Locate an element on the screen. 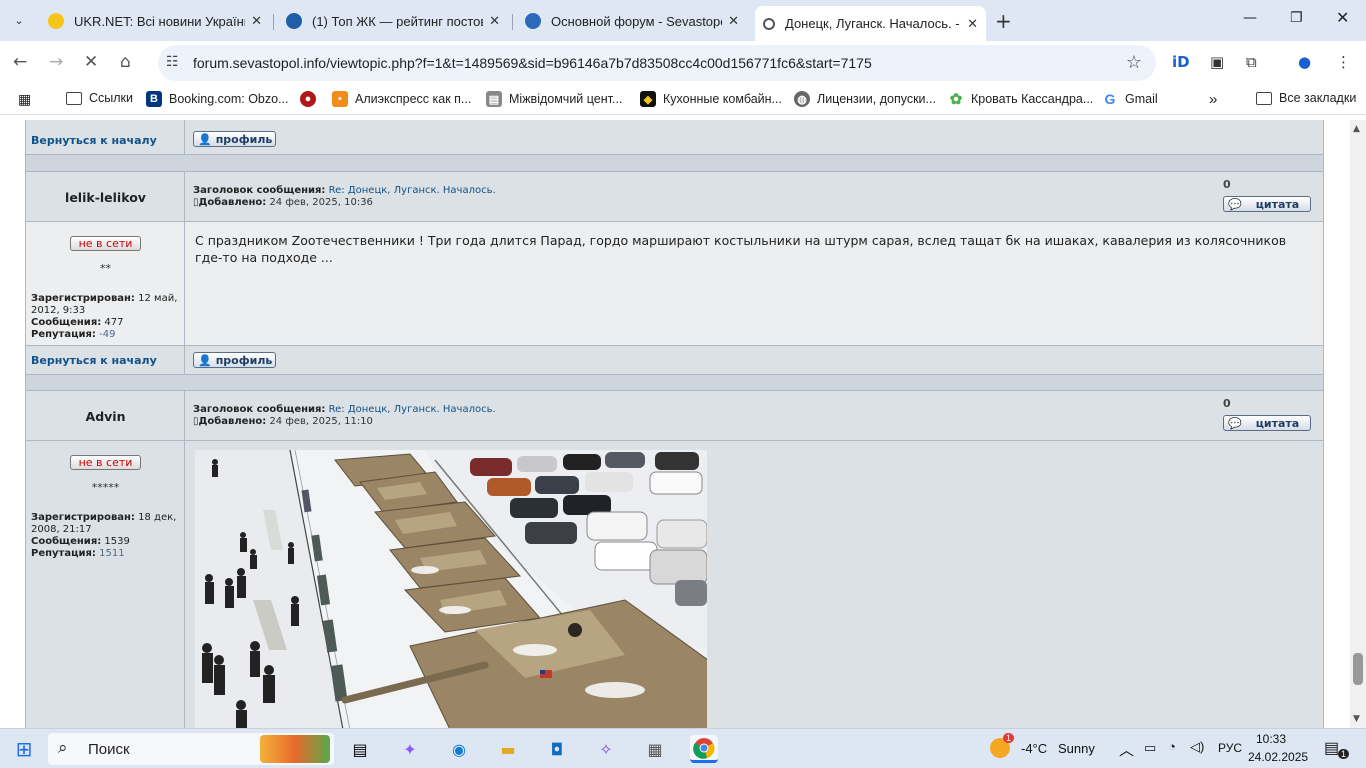 The image size is (1366, 768). reputation-value: 1511 is located at coordinates (112, 553).